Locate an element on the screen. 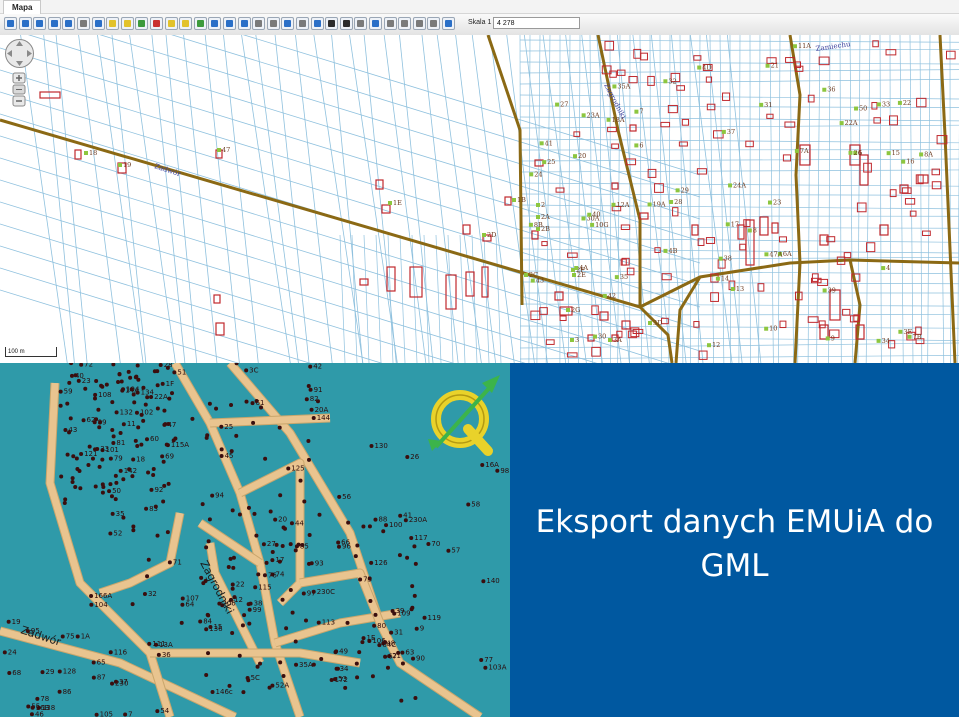  panel-button is located at coordinates (405, 23).